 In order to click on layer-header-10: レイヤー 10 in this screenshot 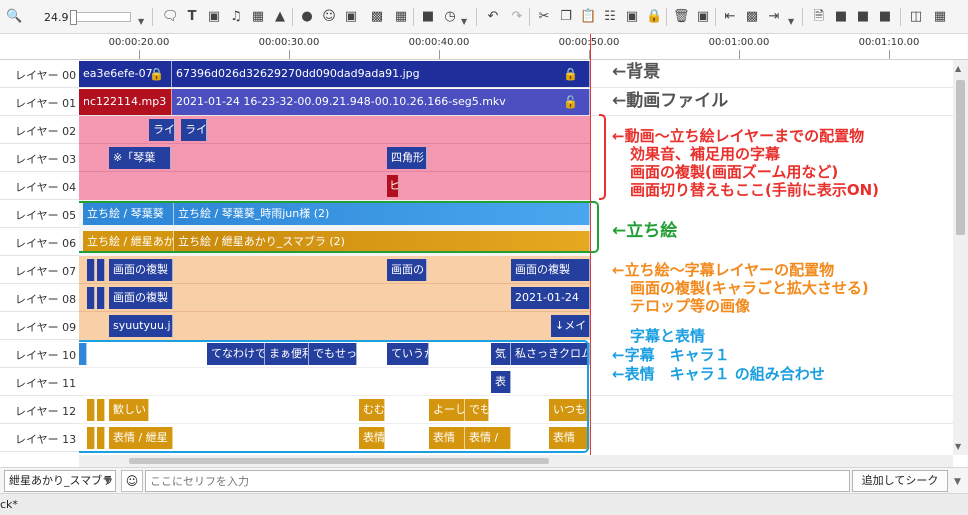, I will do `click(39, 354)`.